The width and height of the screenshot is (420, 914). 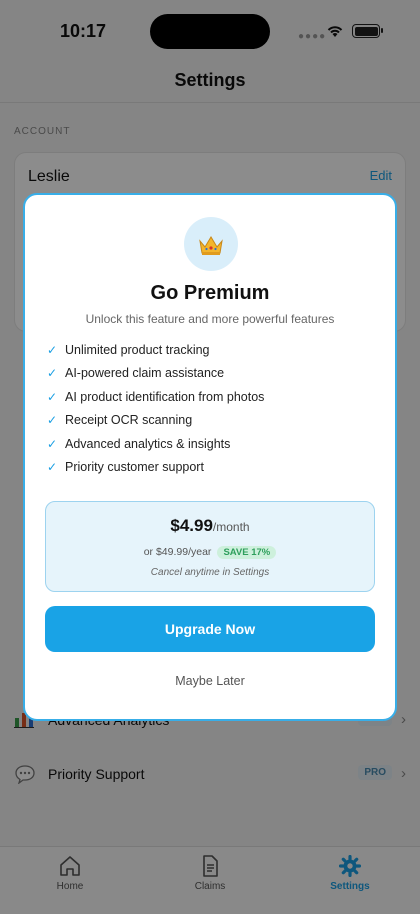 What do you see at coordinates (177, 552) in the screenshot?
I see `yearly-price: or $49.99/year` at bounding box center [177, 552].